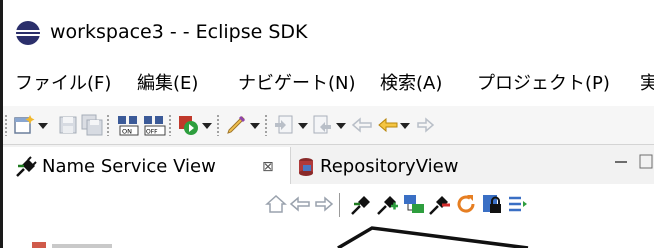  Describe the element at coordinates (236, 125) in the screenshot. I see `pen-icon` at that location.